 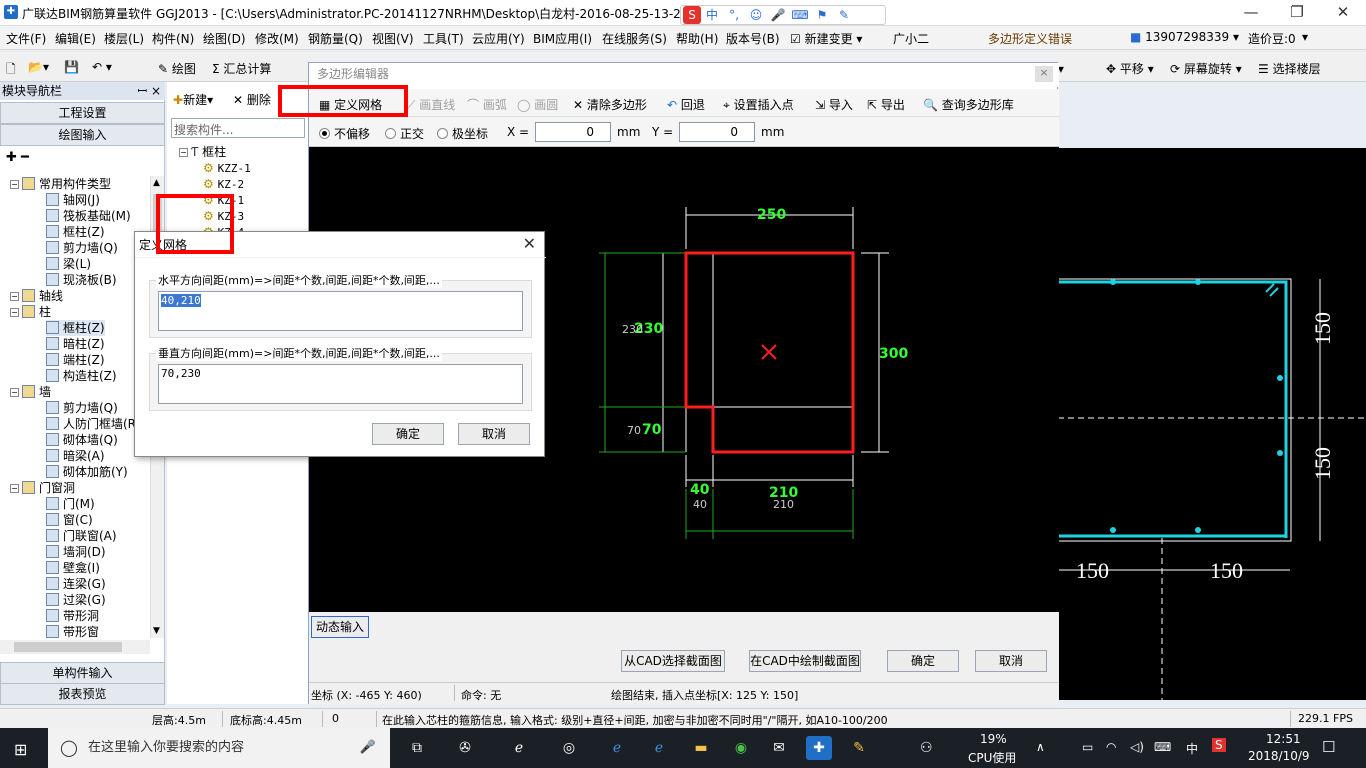 I want to click on menu-bim: BIM应用(I), so click(x=562, y=38).